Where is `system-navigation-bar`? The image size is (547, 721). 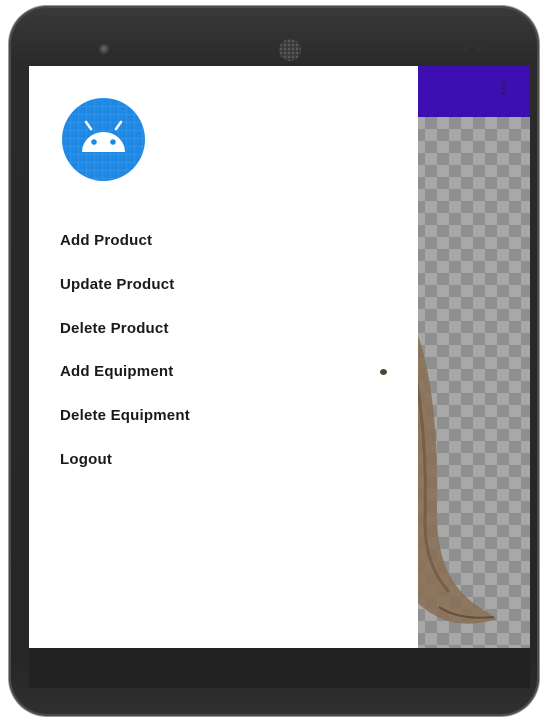 system-navigation-bar is located at coordinates (279, 668).